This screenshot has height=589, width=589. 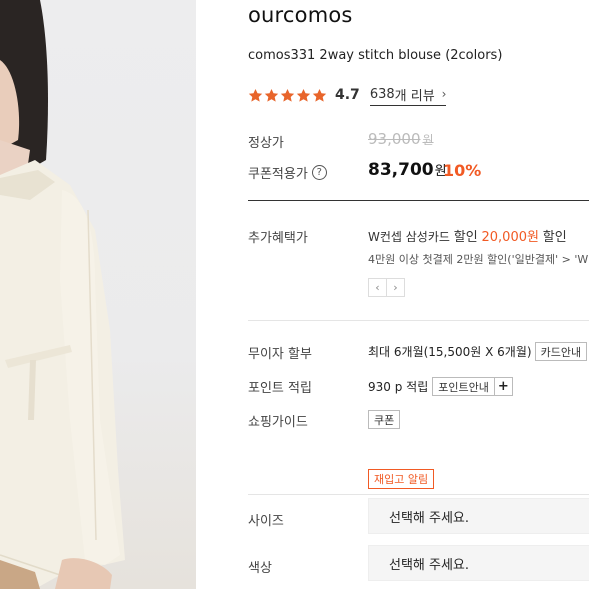 What do you see at coordinates (394, 139) in the screenshot?
I see `regular-price-amount: 93,000` at bounding box center [394, 139].